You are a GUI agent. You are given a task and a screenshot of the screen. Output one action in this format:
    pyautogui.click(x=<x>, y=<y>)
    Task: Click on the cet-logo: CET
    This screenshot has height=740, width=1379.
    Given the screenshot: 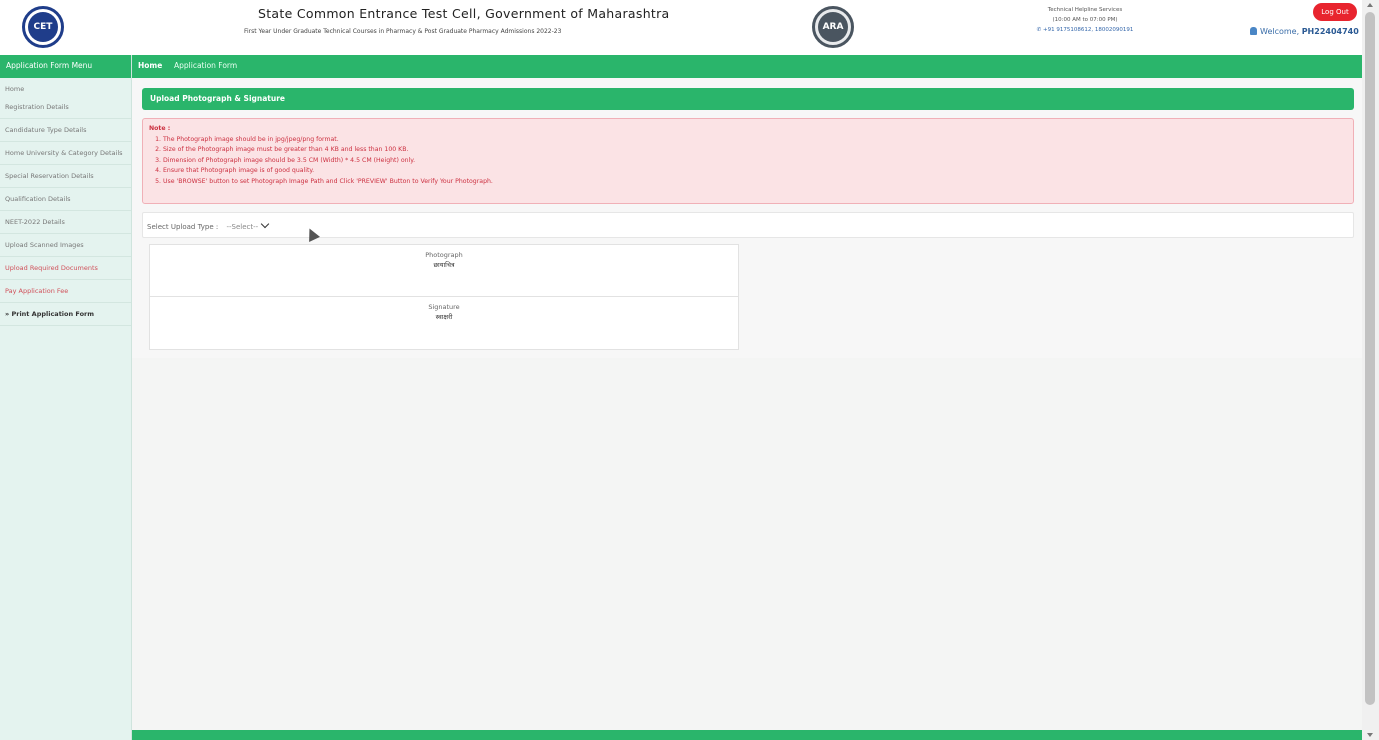 What is the action you would take?
    pyautogui.click(x=43, y=27)
    